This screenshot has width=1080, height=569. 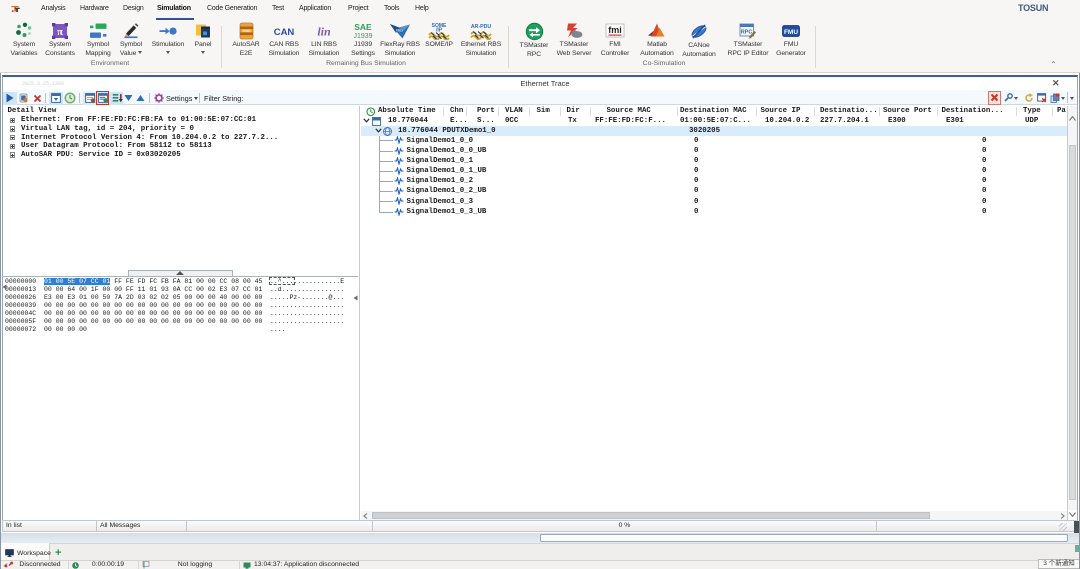 I want to click on svg-text: AR-PDU, so click(x=481, y=27).